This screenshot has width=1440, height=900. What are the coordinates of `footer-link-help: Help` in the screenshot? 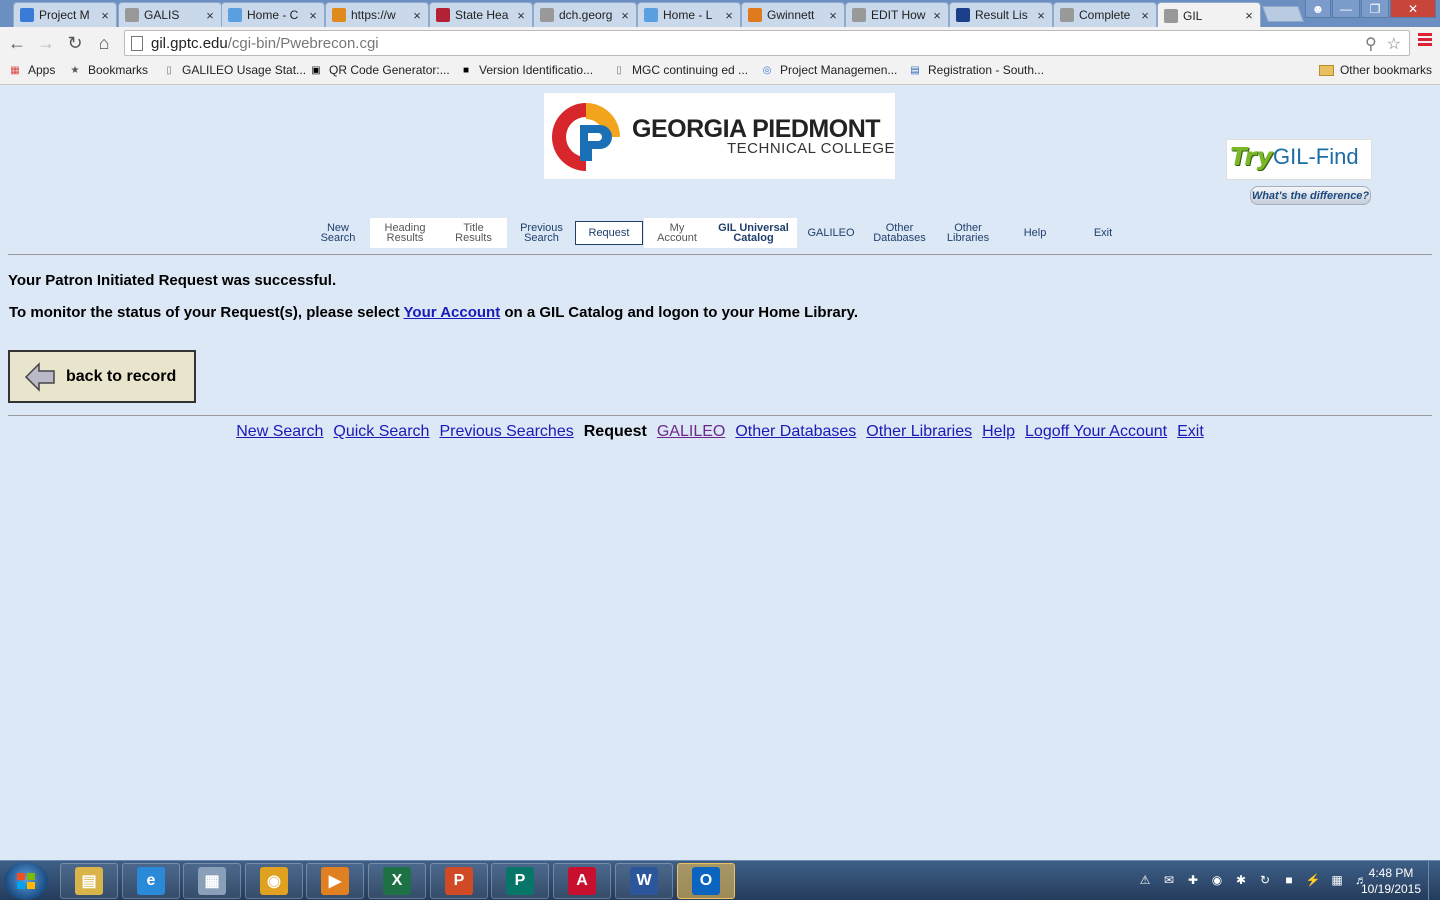 It's located at (998, 431).